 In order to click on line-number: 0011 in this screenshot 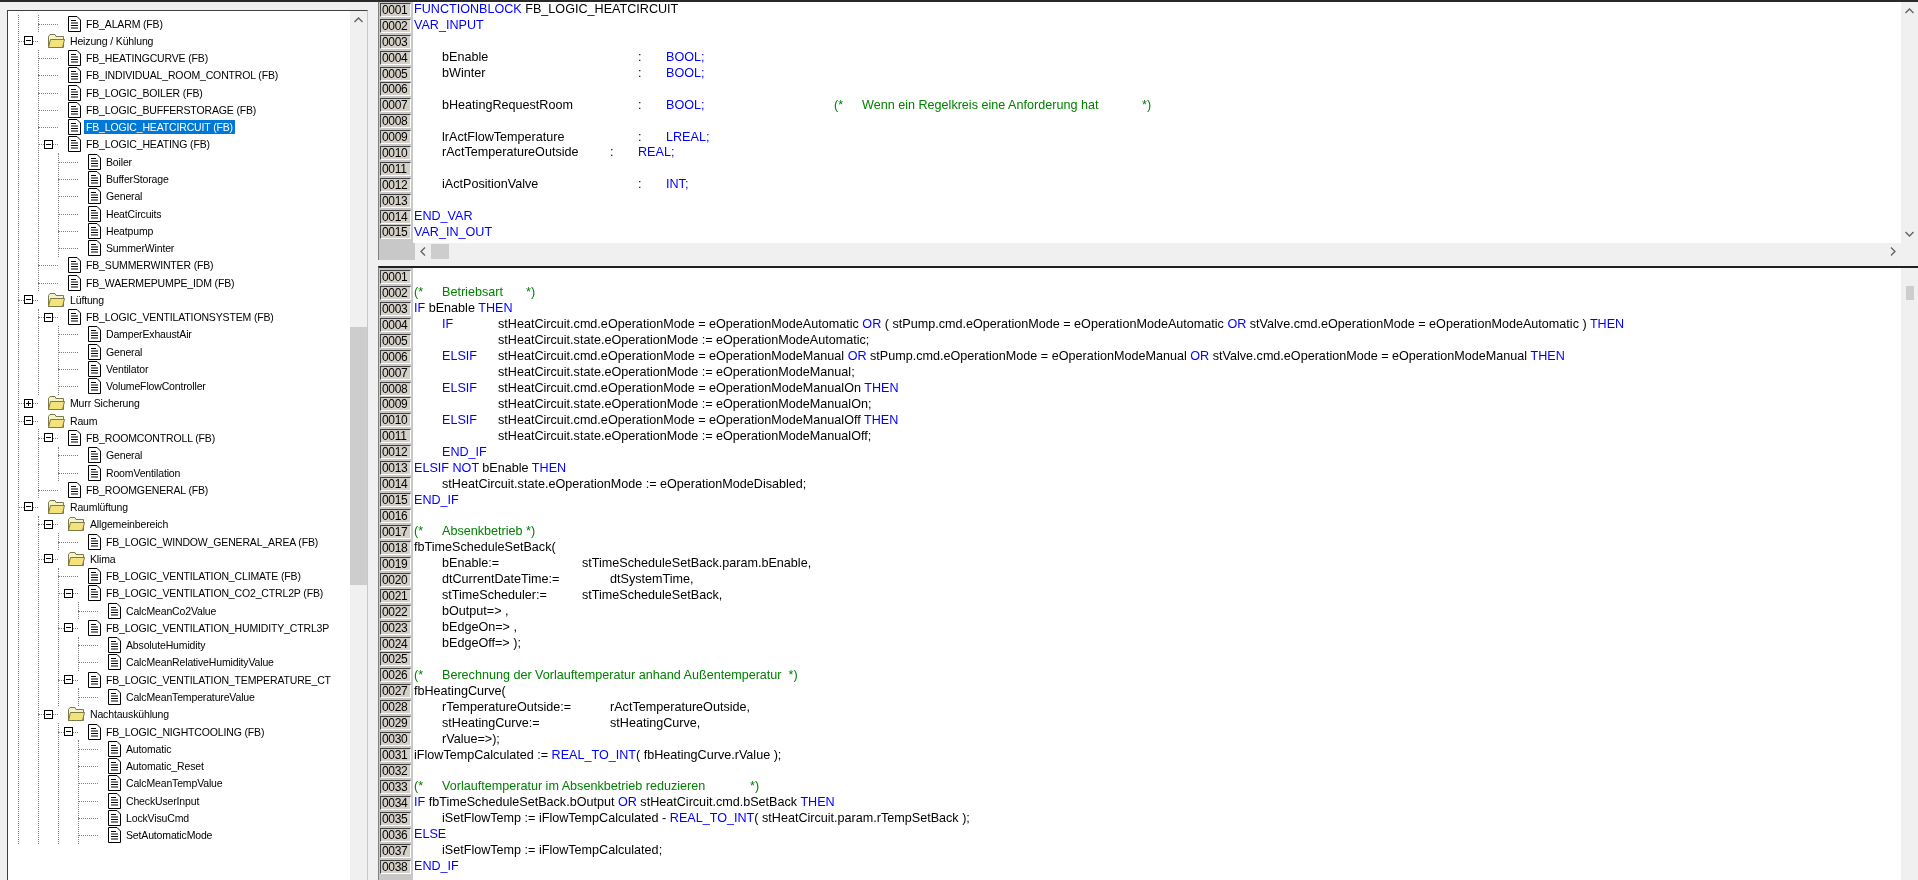, I will do `click(395, 168)`.